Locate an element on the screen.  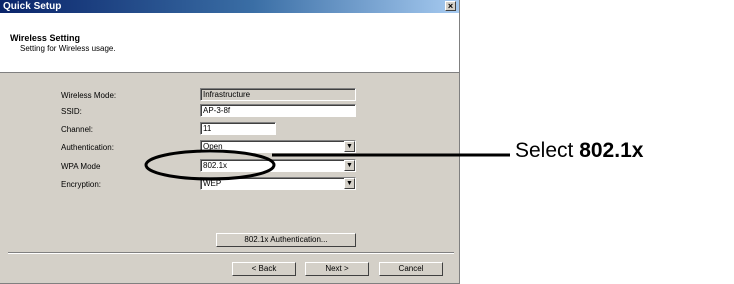
highlight-ellipse is located at coordinates (210, 165).